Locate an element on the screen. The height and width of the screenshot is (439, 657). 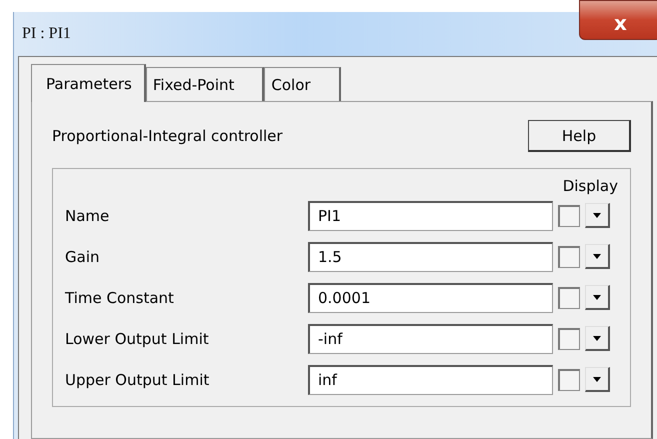
field-label: Lower Output Limit is located at coordinates (137, 339).